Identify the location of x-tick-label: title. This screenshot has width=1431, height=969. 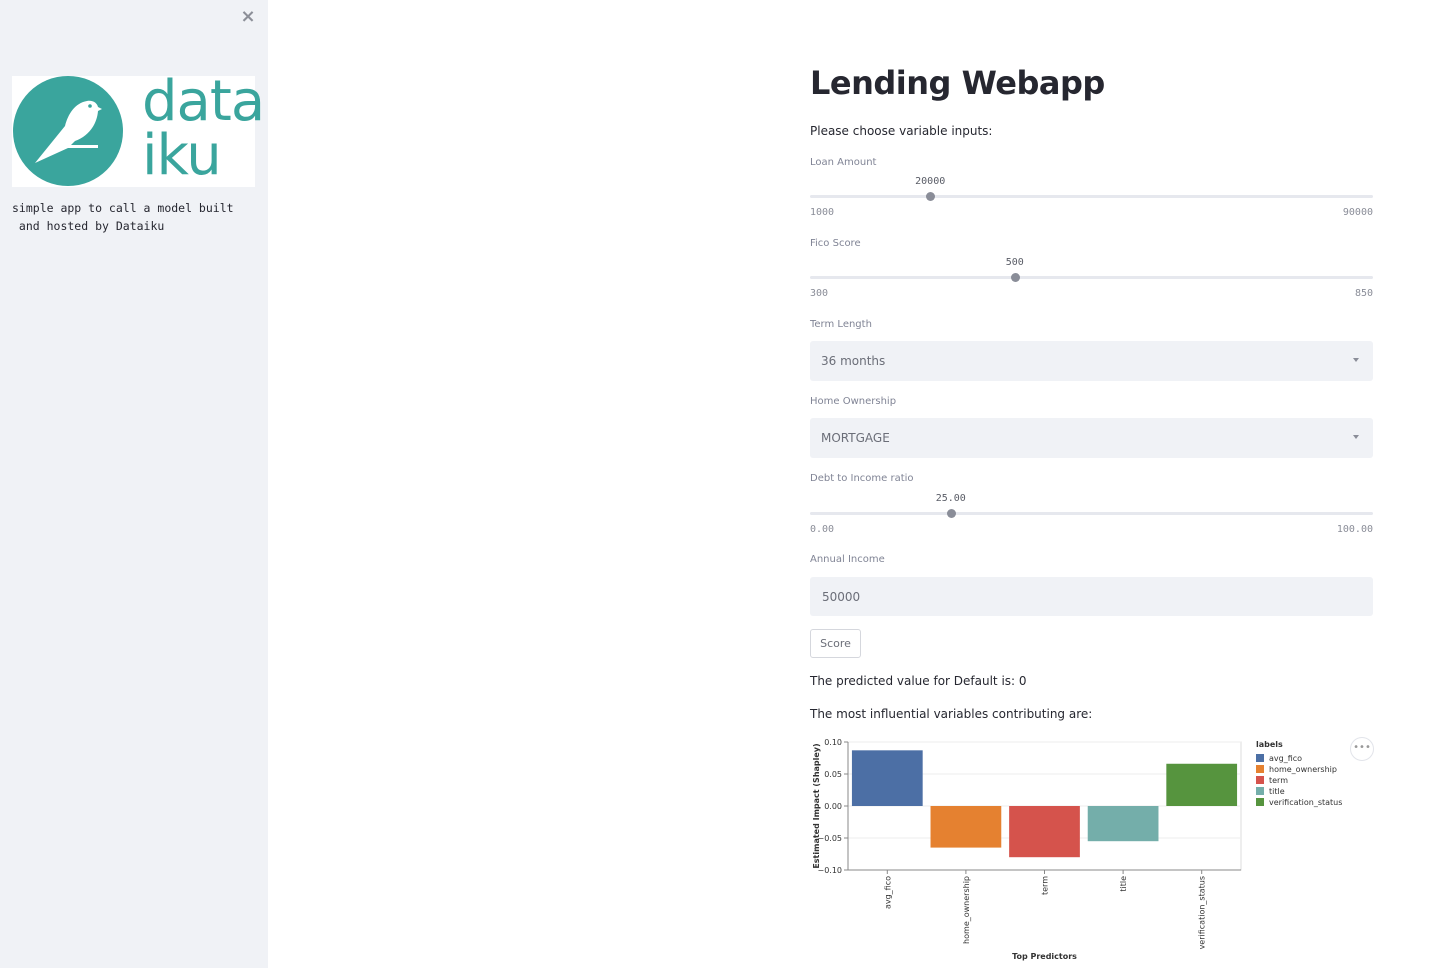
(1123, 884).